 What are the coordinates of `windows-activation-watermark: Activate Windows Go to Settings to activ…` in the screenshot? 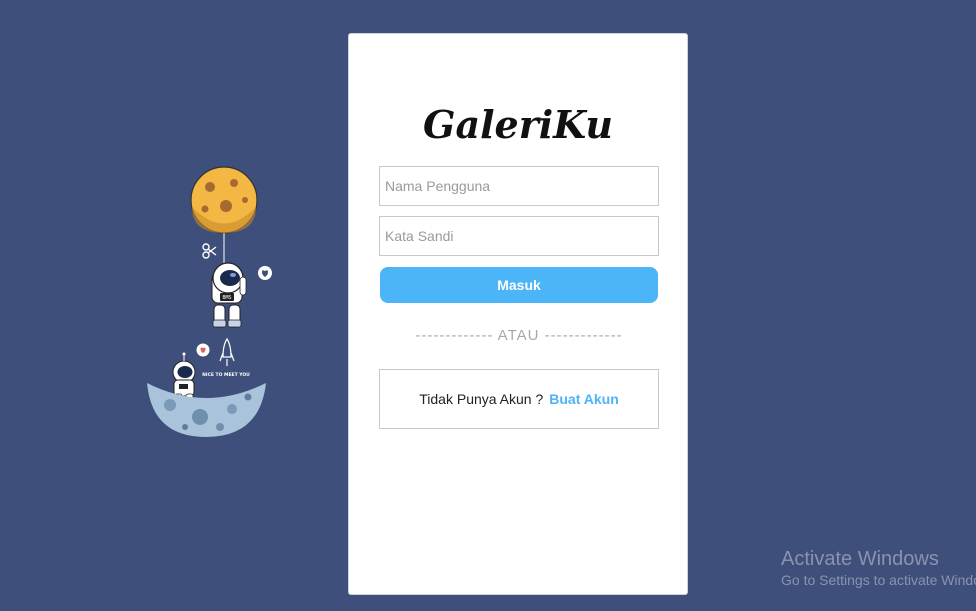 It's located at (878, 568).